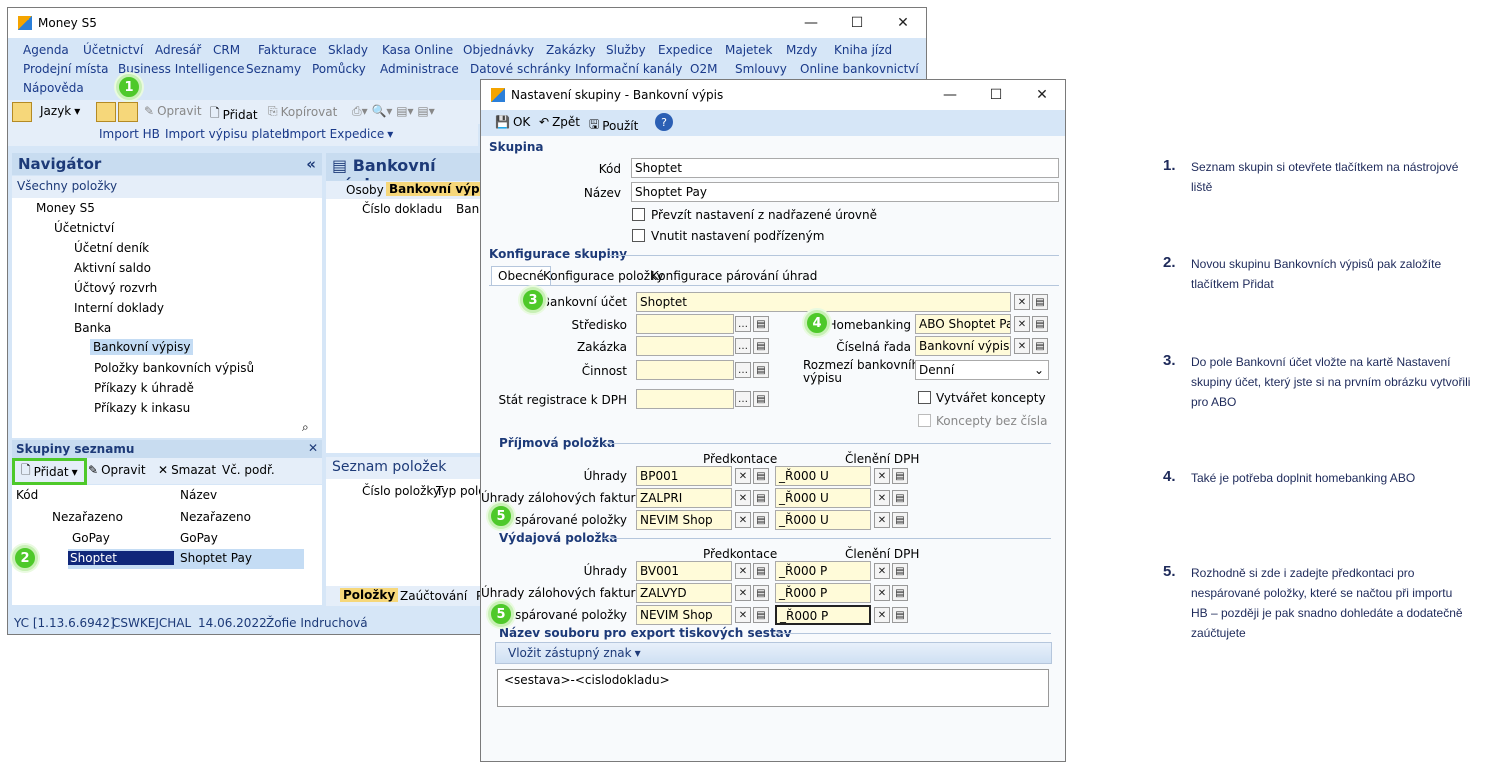 This screenshot has height=769, width=1500. What do you see at coordinates (65, 69) in the screenshot?
I see `menu-item: Prodejní místa` at bounding box center [65, 69].